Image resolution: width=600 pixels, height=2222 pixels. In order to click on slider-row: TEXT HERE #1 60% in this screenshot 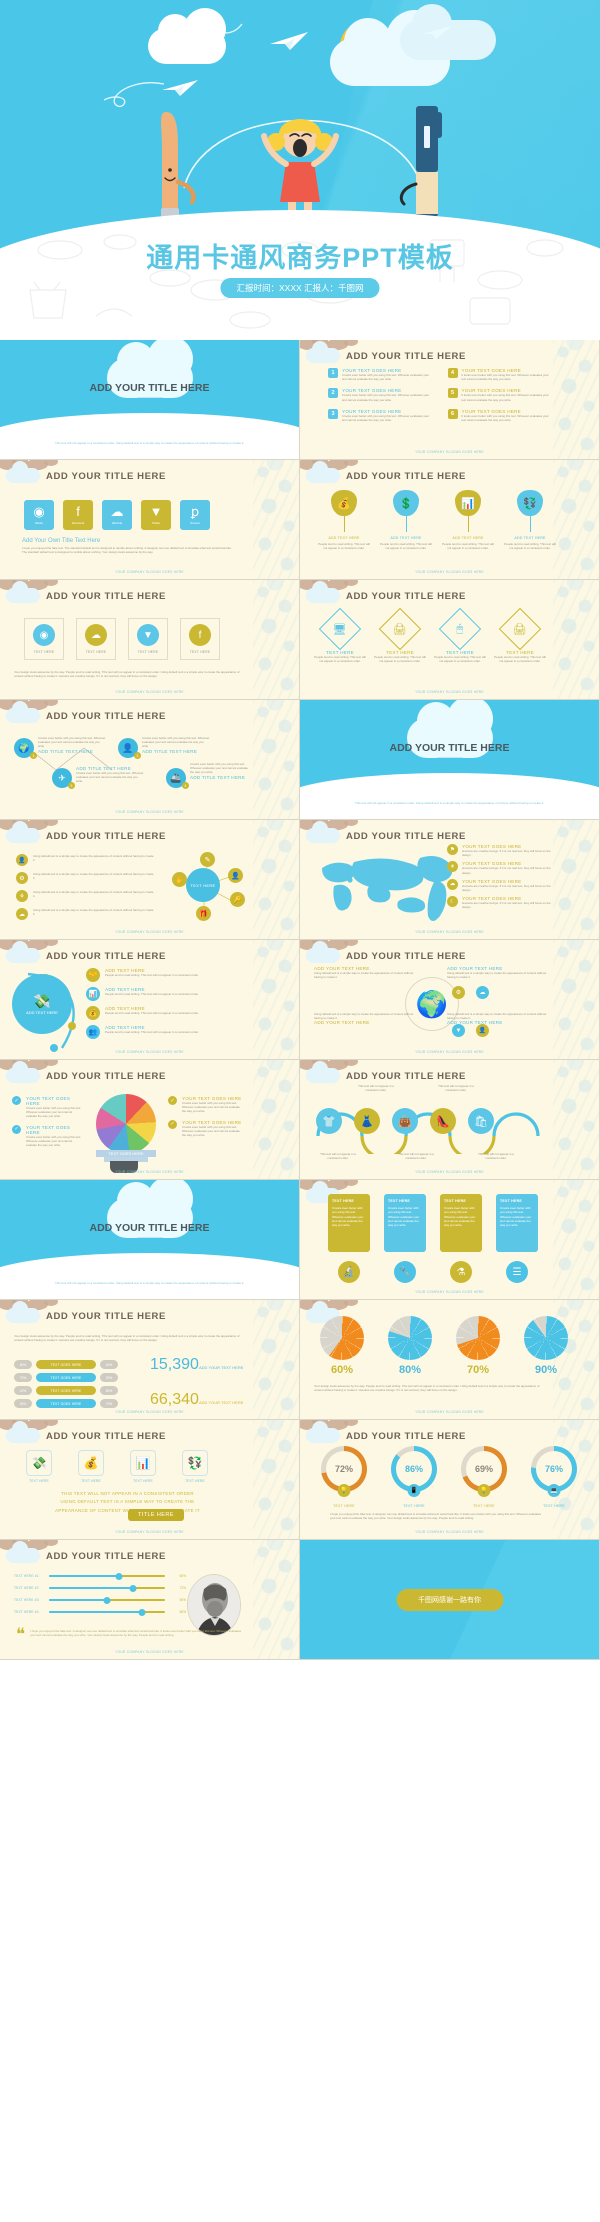, I will do `click(100, 1576)`.